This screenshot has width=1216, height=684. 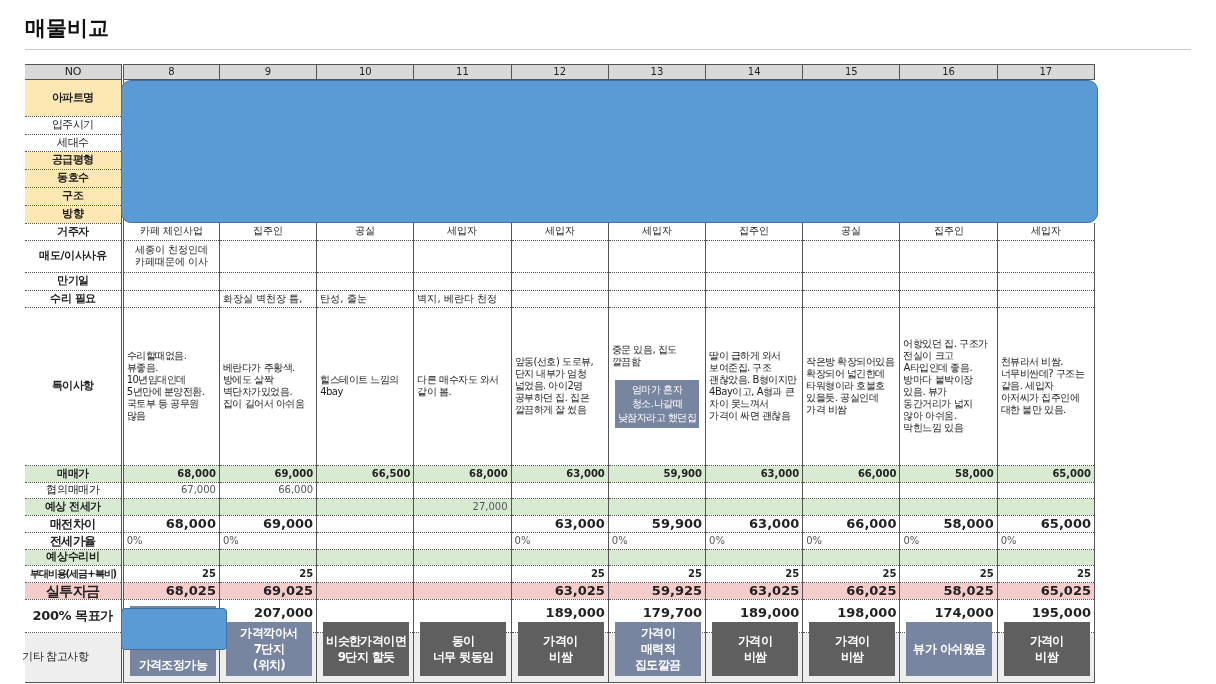 I want to click on column-header: 10, so click(x=365, y=72).